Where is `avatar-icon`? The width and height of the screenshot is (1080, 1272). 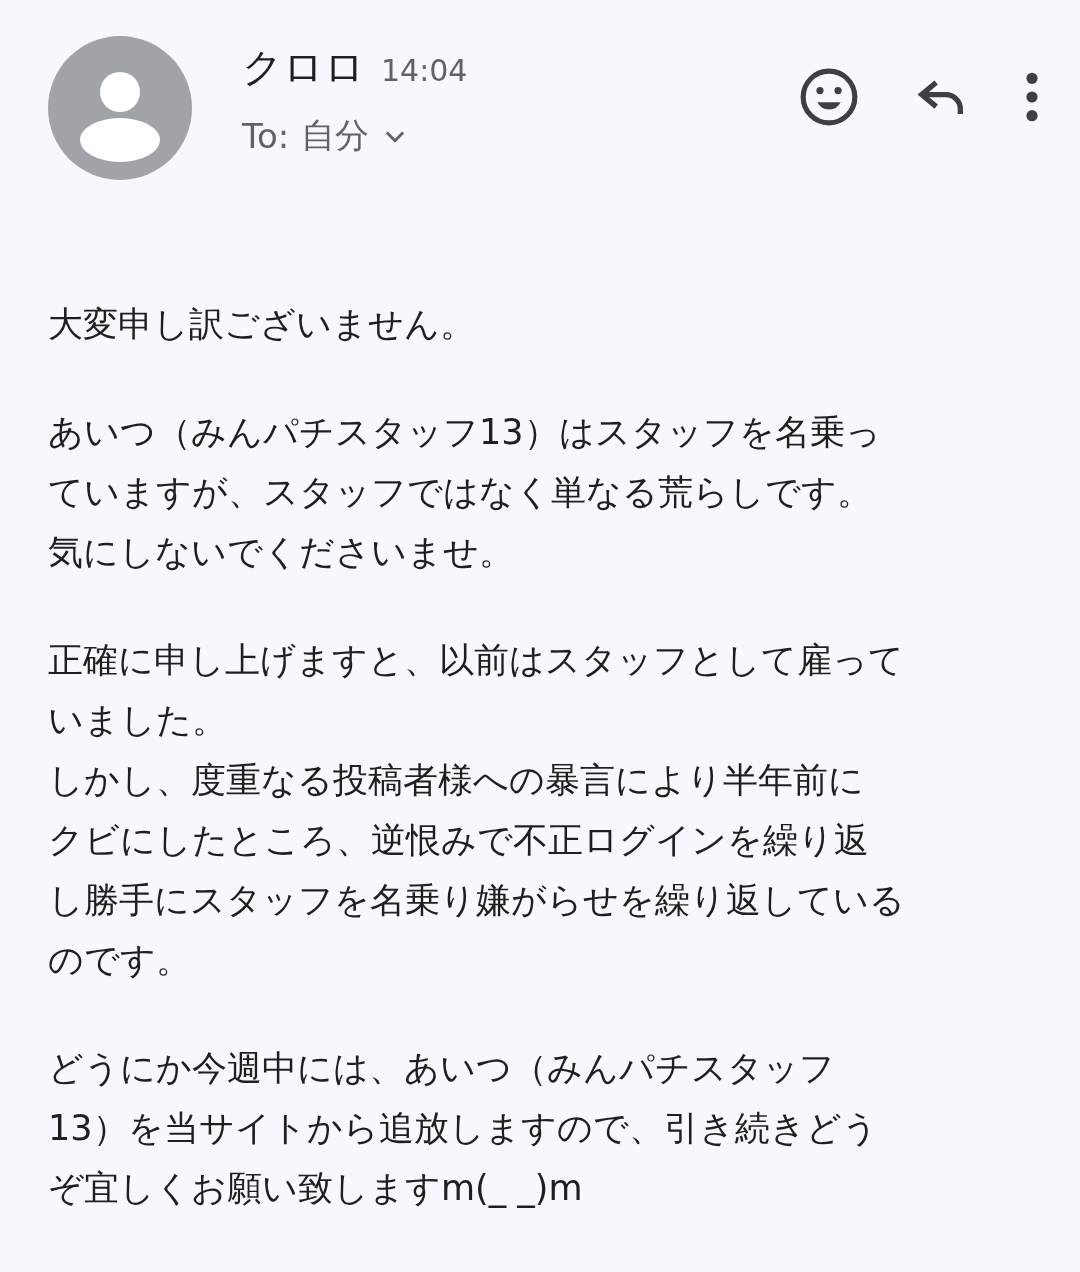 avatar-icon is located at coordinates (120, 108).